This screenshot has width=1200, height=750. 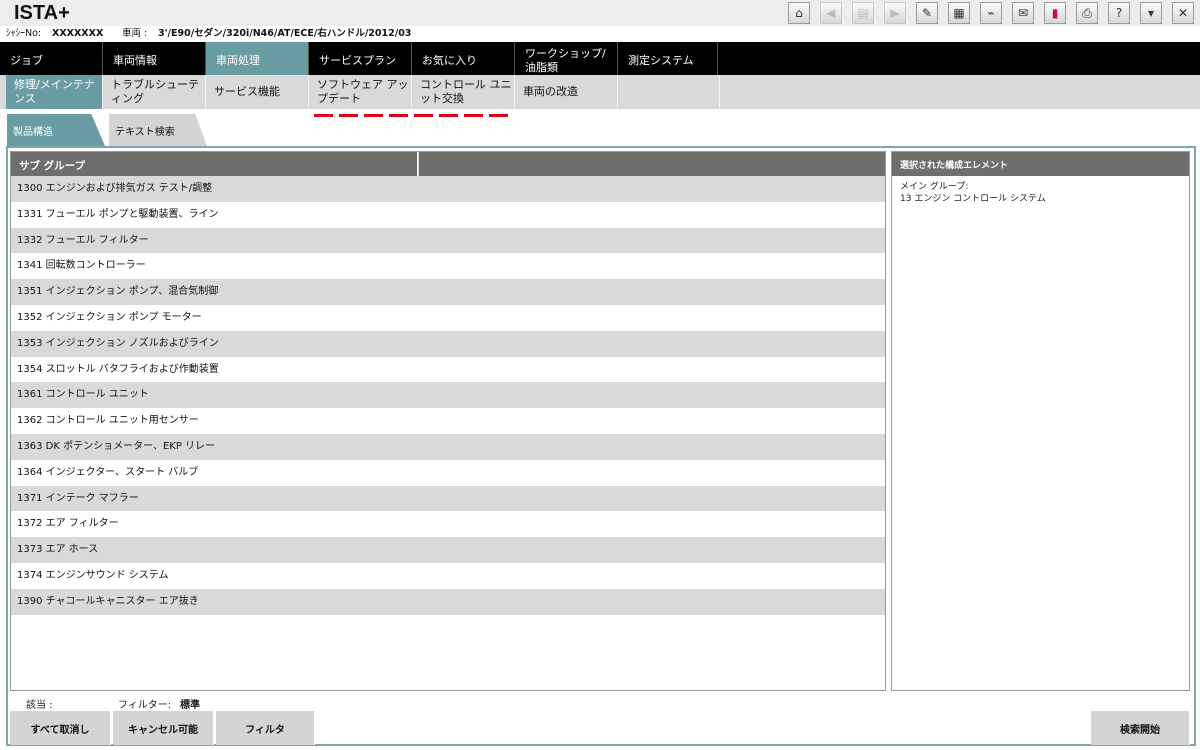 I want to click on list-item: 1354 スロットル バタフライおよび作動装置, so click(x=448, y=369).